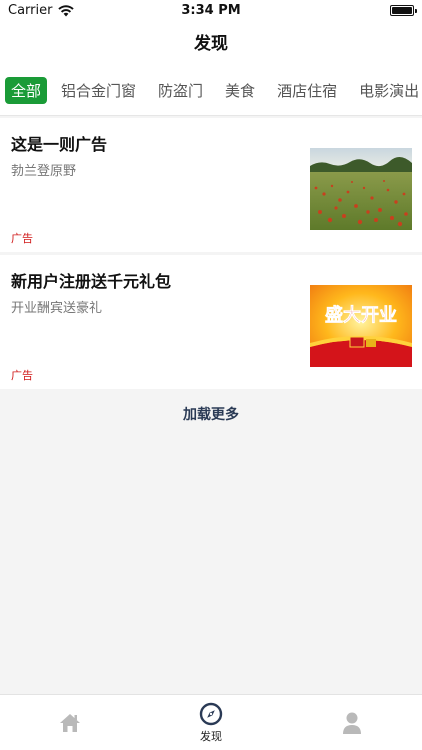 The width and height of the screenshot is (422, 750). What do you see at coordinates (91, 281) in the screenshot?
I see `item-title: 新用户注册送千元礼包` at bounding box center [91, 281].